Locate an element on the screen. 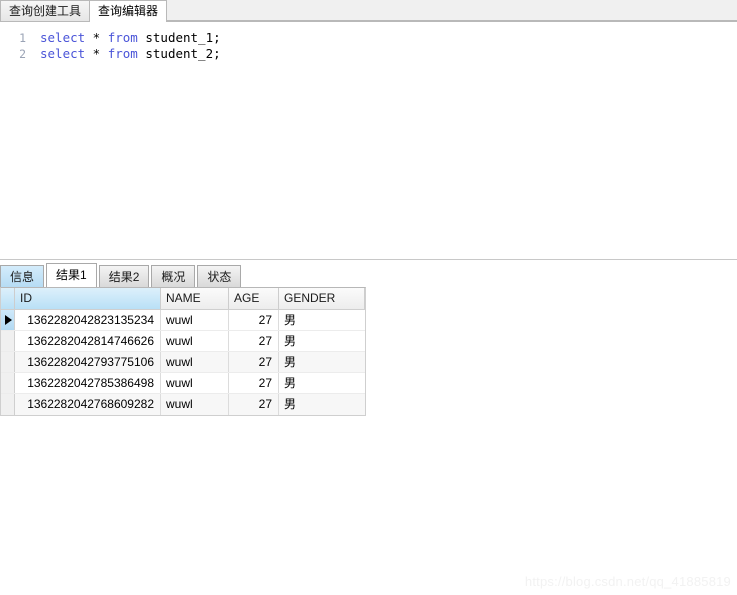 The image size is (737, 595). table-row: 1362282042785386498 wuwl 27 男 is located at coordinates (183, 383).